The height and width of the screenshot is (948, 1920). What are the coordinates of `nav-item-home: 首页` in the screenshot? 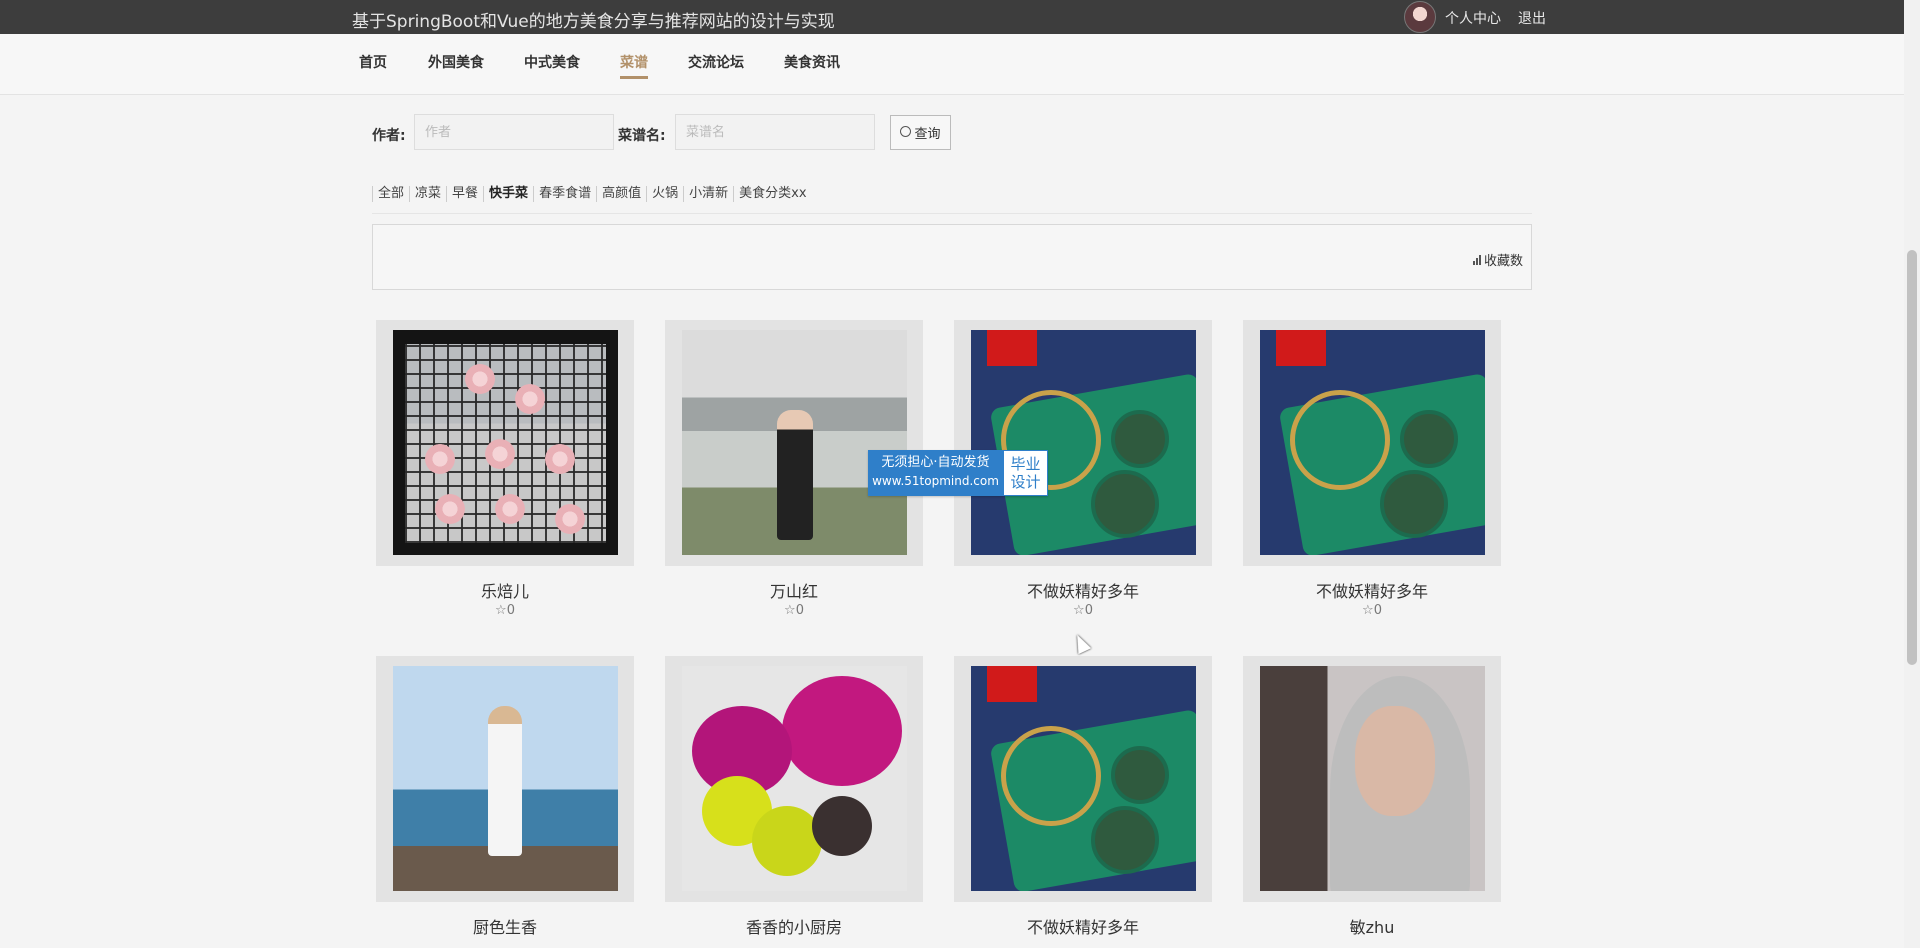 It's located at (373, 62).